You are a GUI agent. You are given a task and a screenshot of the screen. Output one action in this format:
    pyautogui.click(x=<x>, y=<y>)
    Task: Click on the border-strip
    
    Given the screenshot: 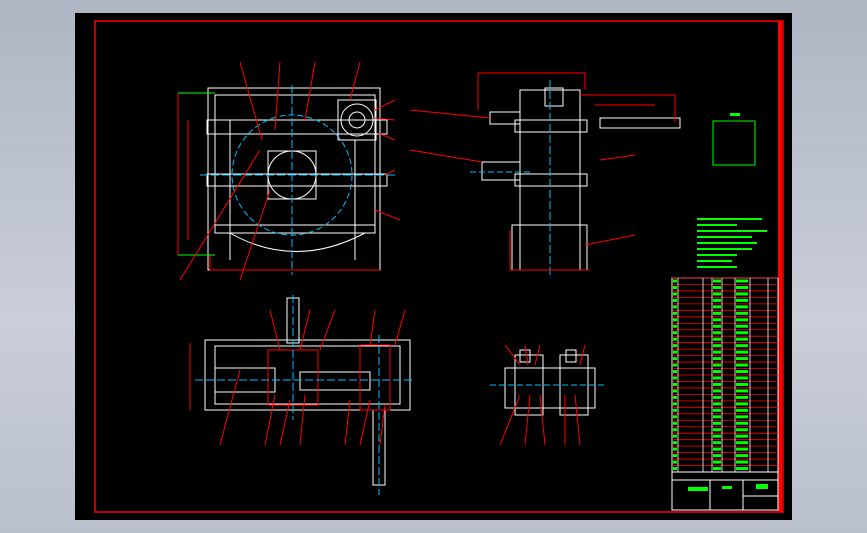 What is the action you would take?
    pyautogui.click(x=780, y=266)
    